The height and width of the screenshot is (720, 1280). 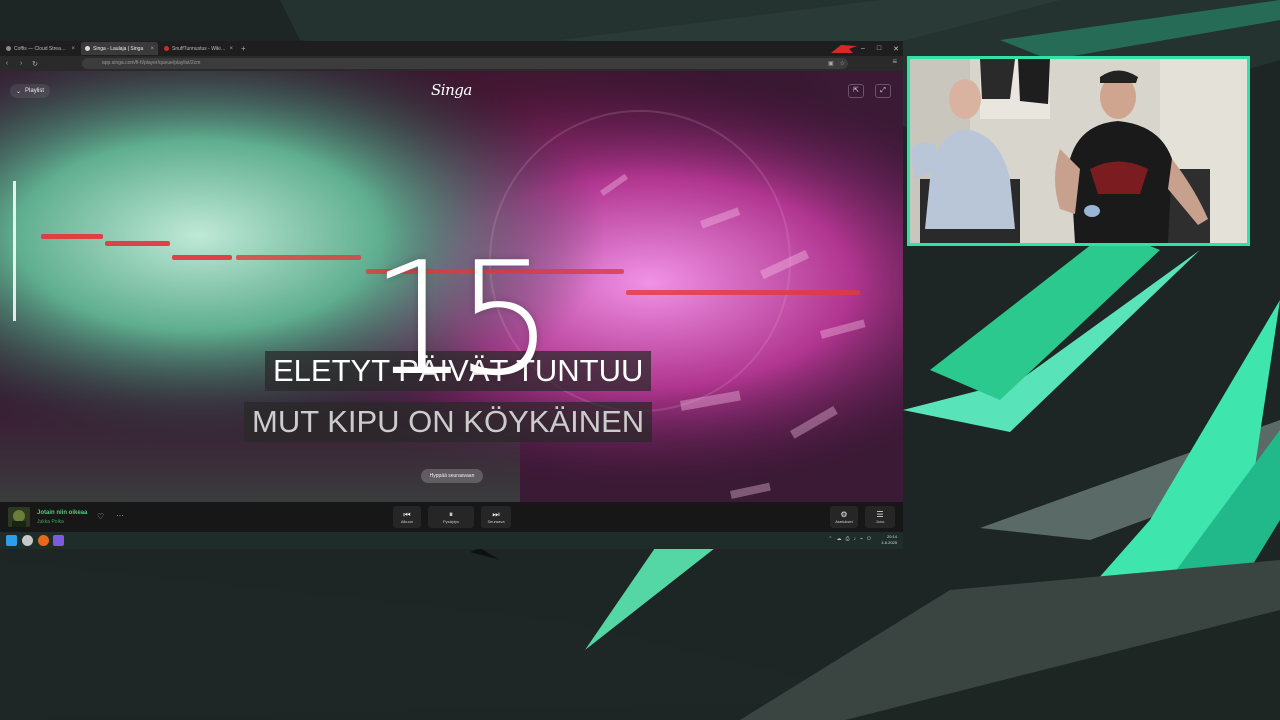 What do you see at coordinates (830, 539) in the screenshot?
I see `tray-expand-icon: ⌃` at bounding box center [830, 539].